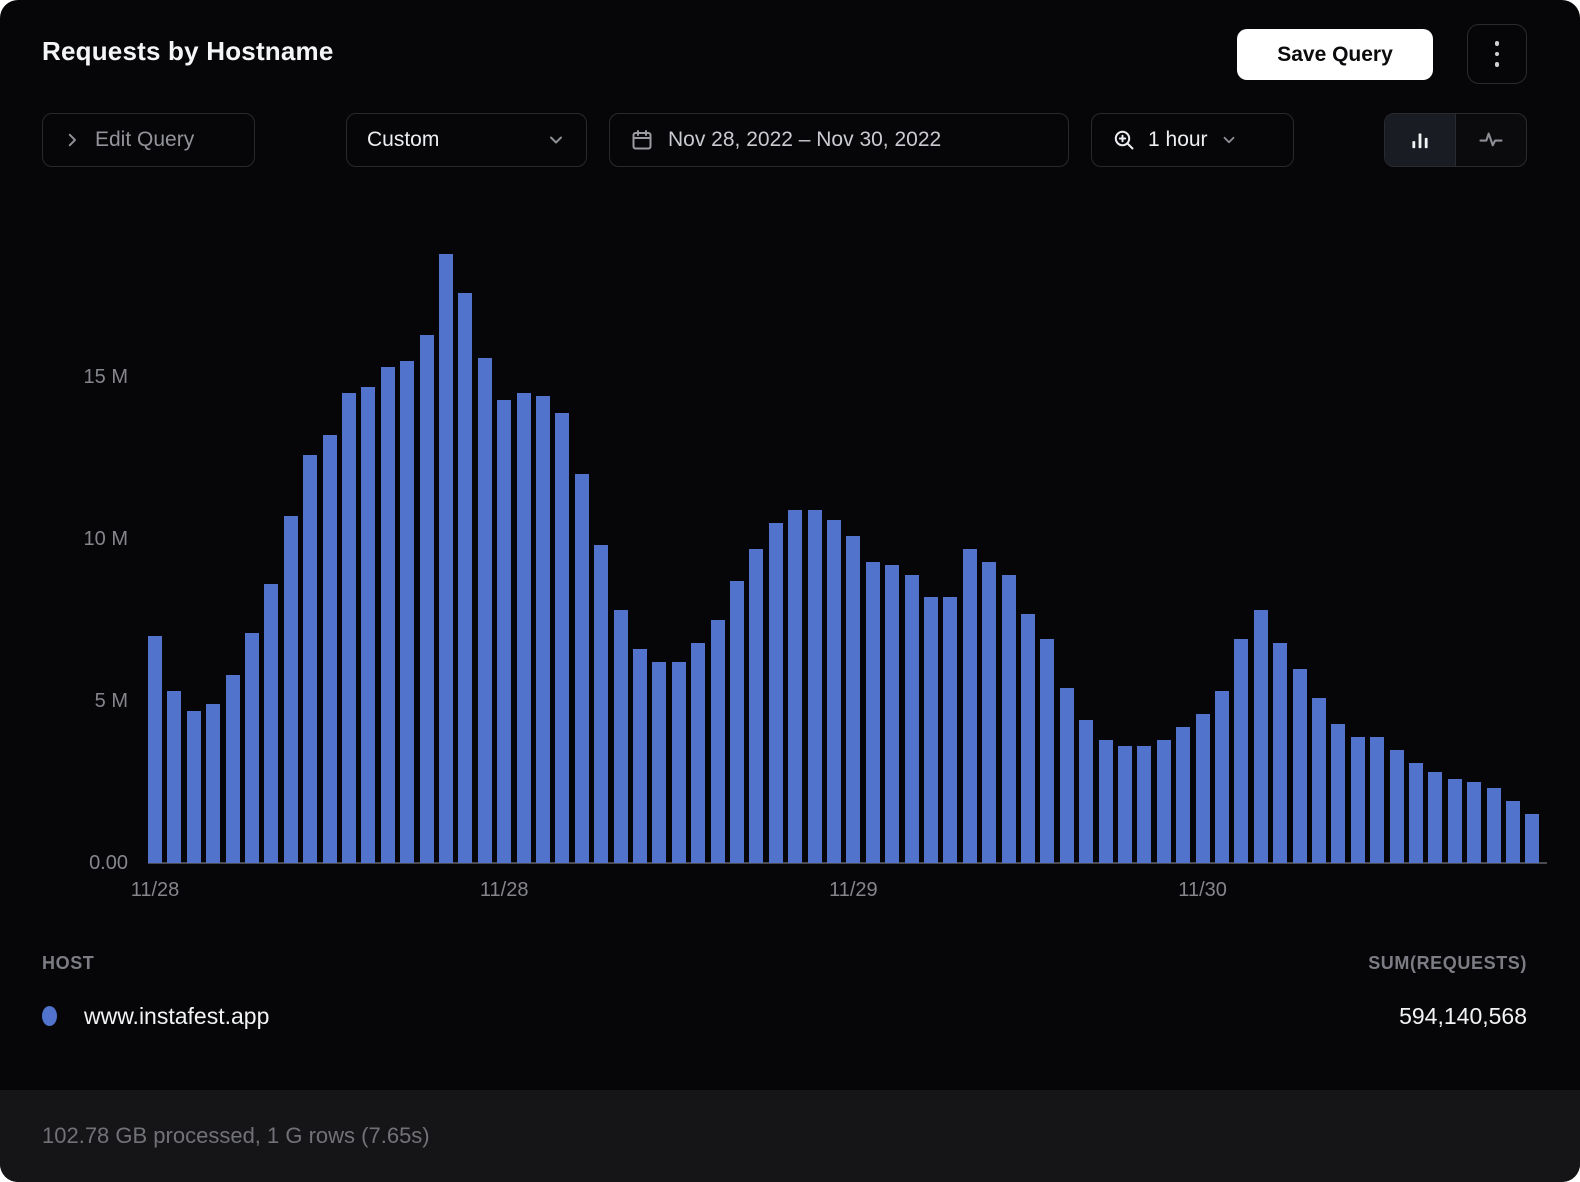 The image size is (1580, 1182). I want to click on zoom-in-icon, so click(1124, 140).